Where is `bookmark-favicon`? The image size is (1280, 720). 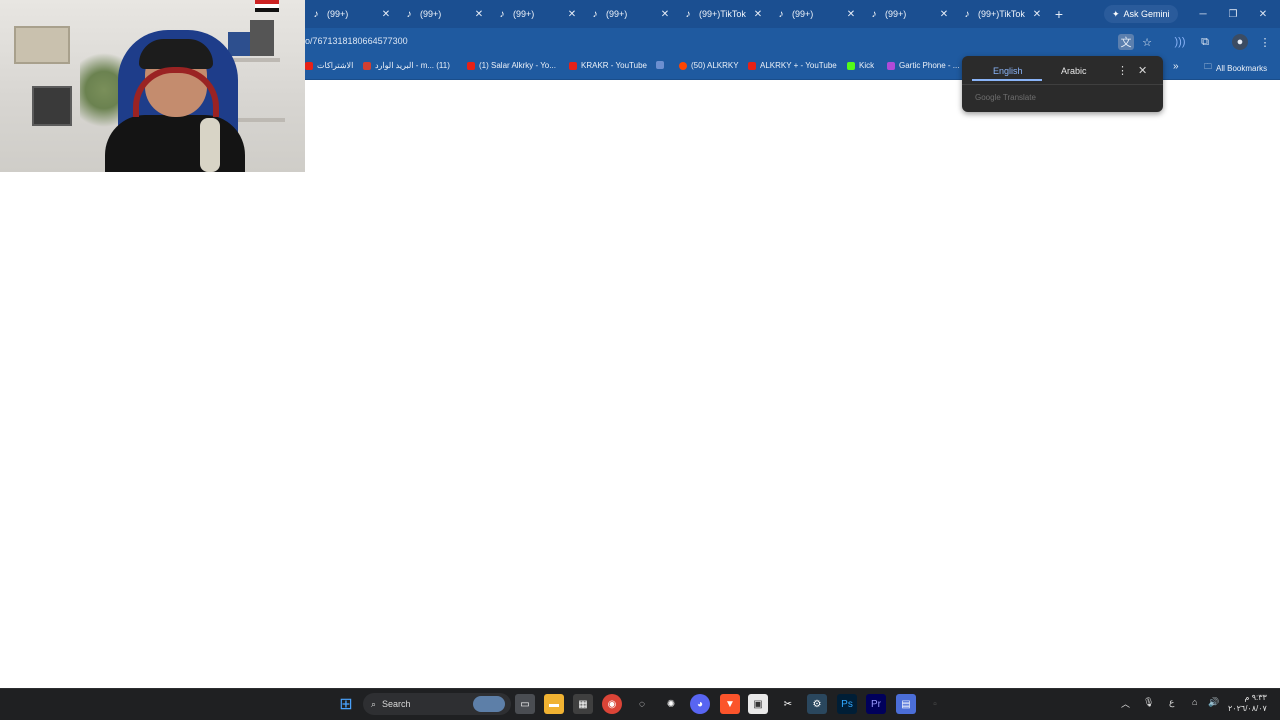
bookmark-favicon is located at coordinates (660, 65).